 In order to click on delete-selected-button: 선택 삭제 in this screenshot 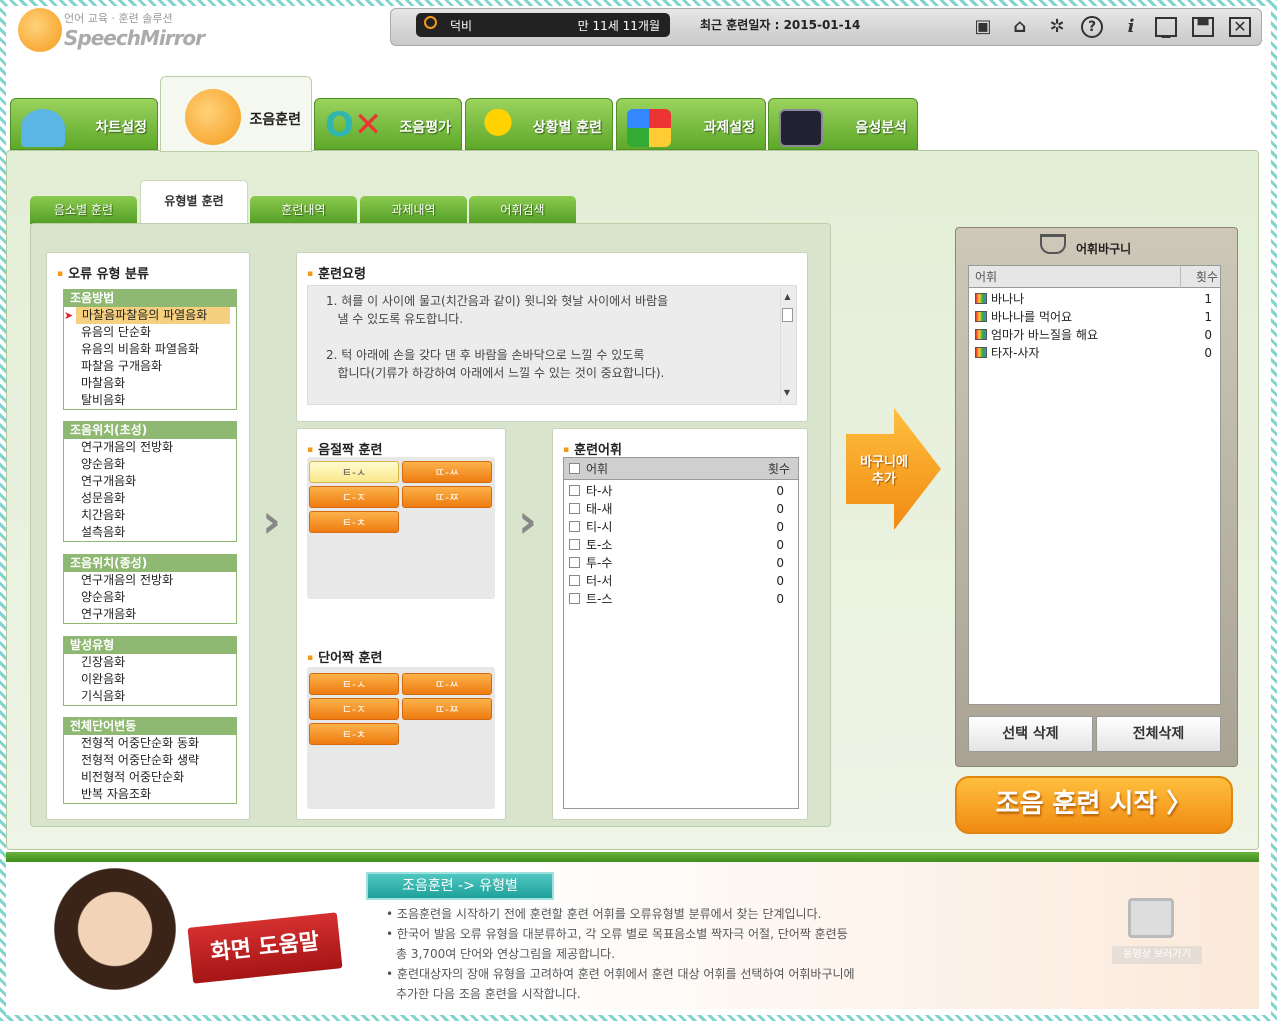, I will do `click(1030, 734)`.